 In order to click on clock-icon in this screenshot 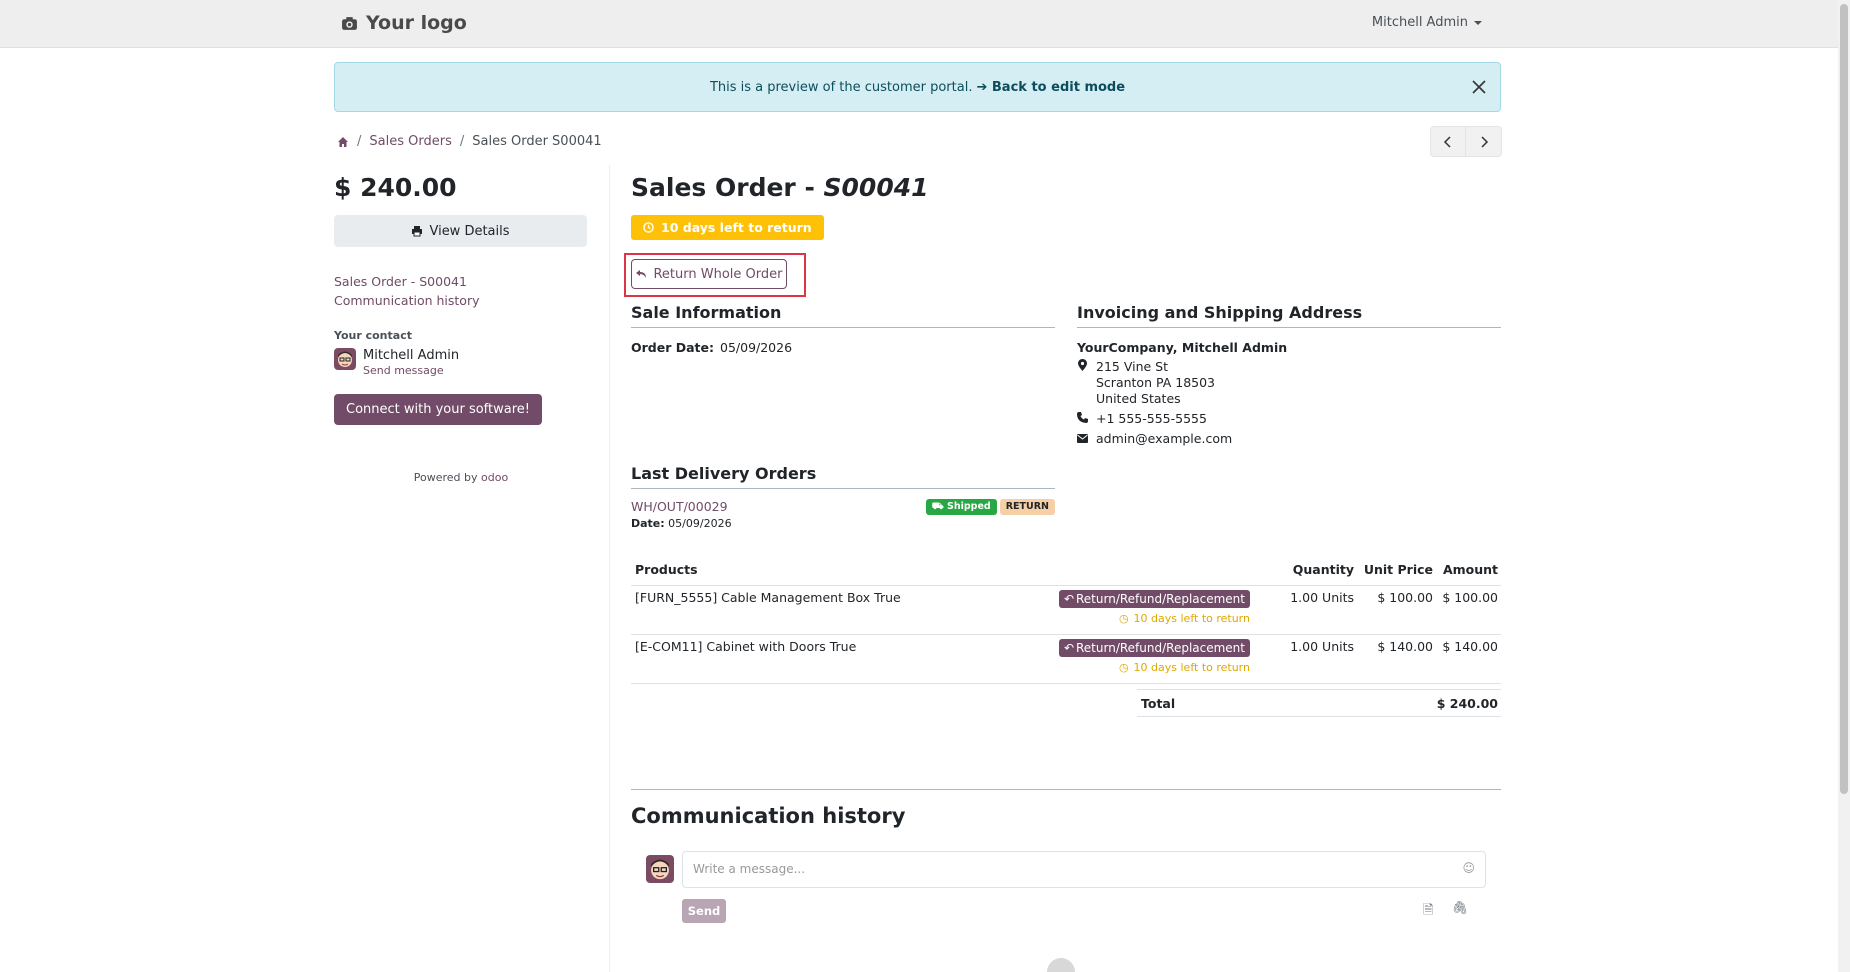, I will do `click(648, 227)`.